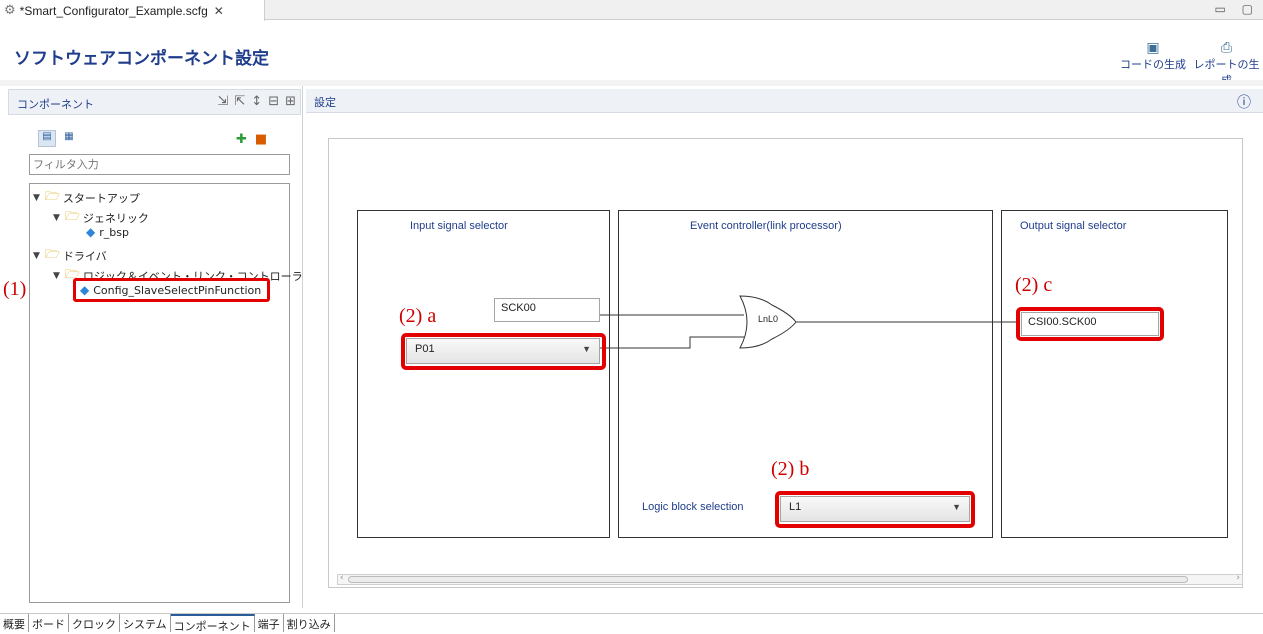 This screenshot has width=1263, height=634. I want to click on gate-label: LnL0, so click(768, 319).